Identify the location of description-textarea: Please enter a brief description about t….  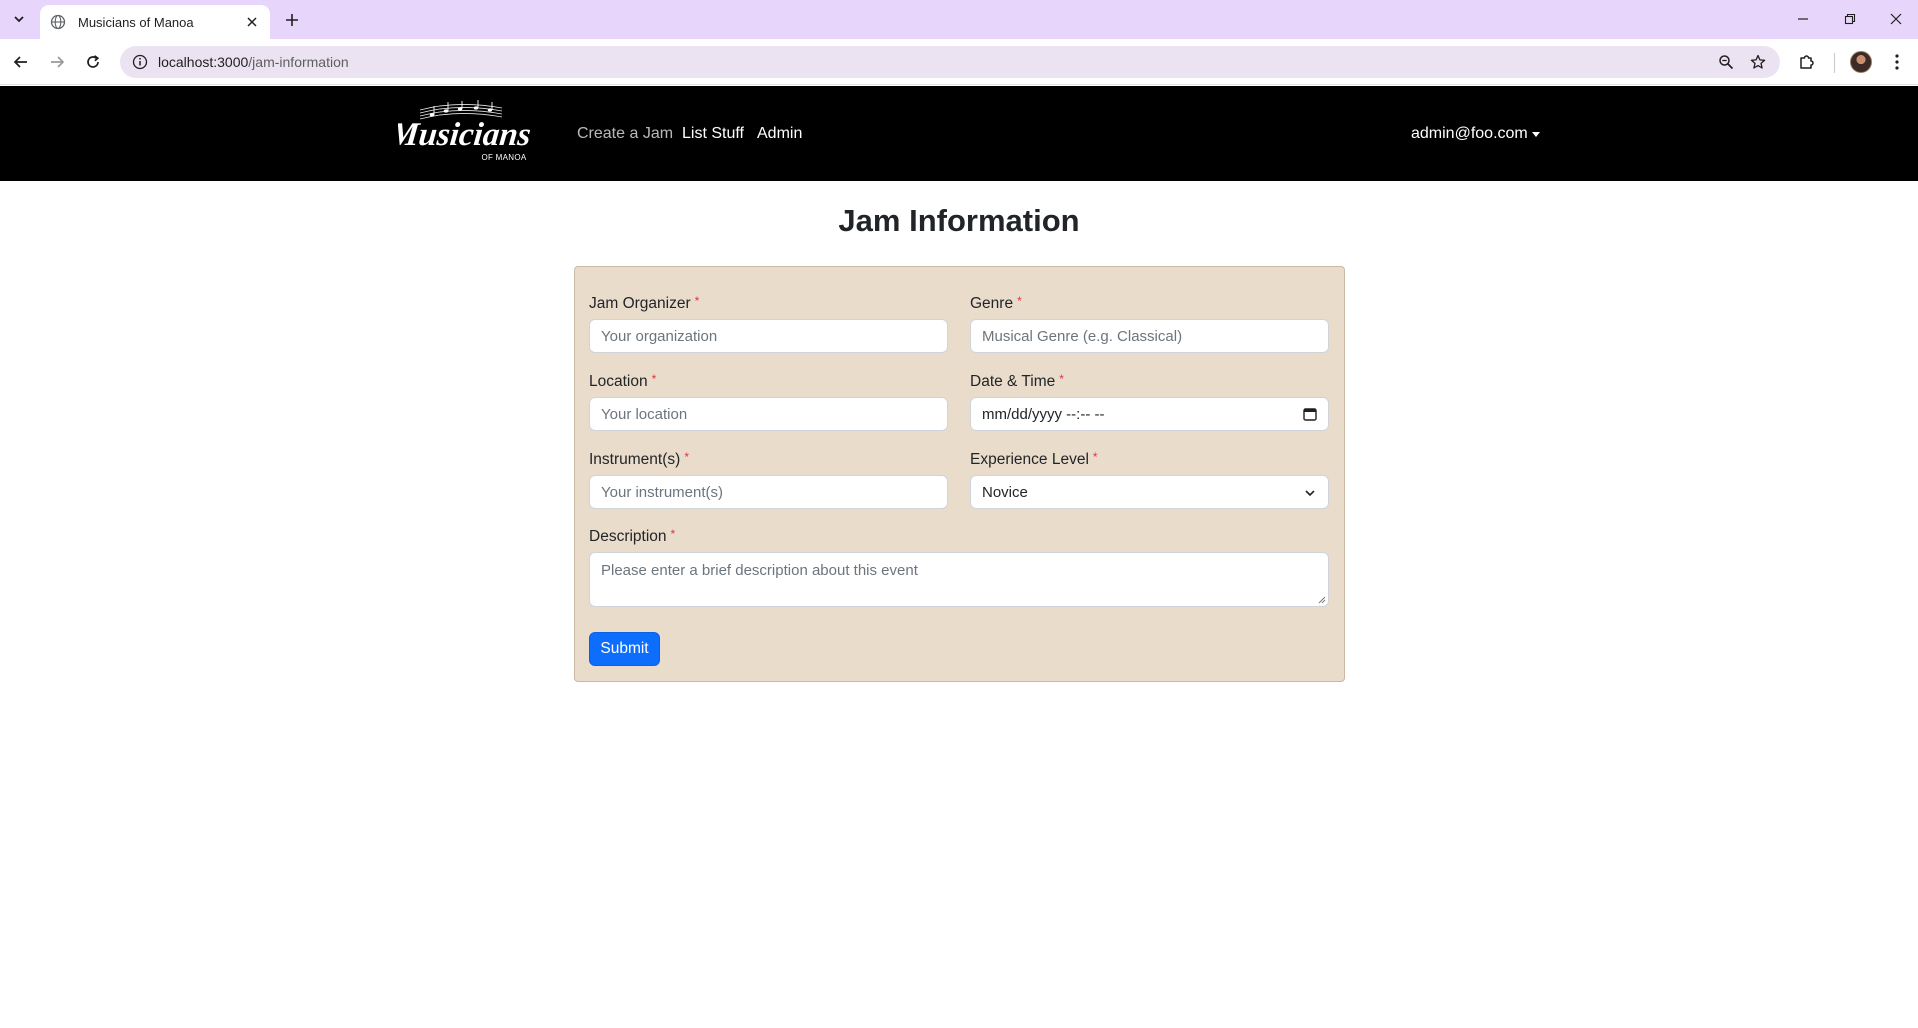
(959, 579).